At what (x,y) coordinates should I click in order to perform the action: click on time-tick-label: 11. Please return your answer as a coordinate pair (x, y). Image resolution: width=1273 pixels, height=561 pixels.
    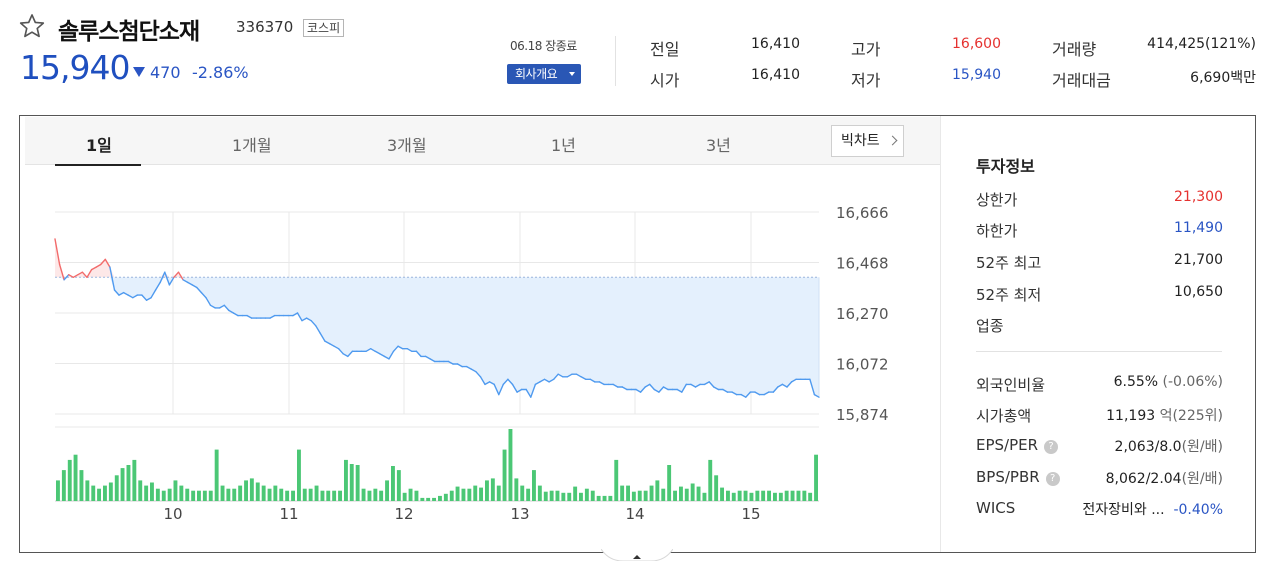
    Looking at the image, I should click on (288, 514).